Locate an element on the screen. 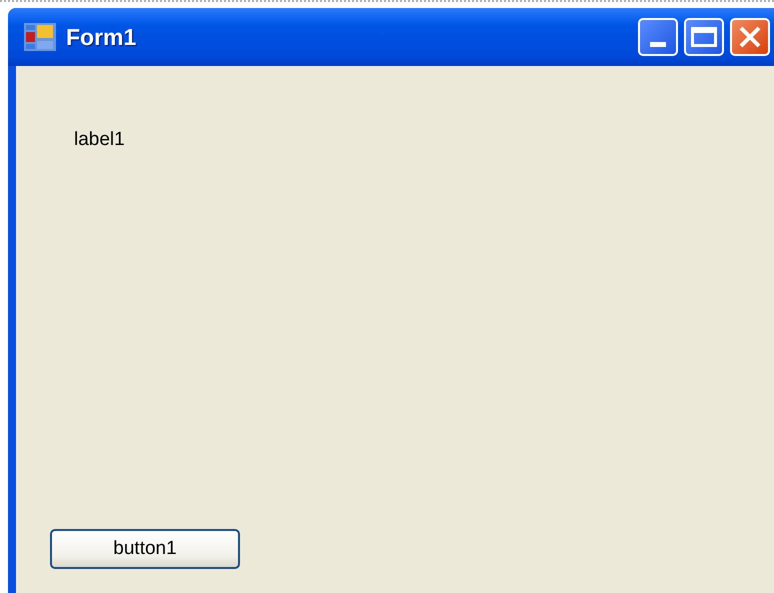 This screenshot has height=593, width=774. minimize-button is located at coordinates (658, 37).